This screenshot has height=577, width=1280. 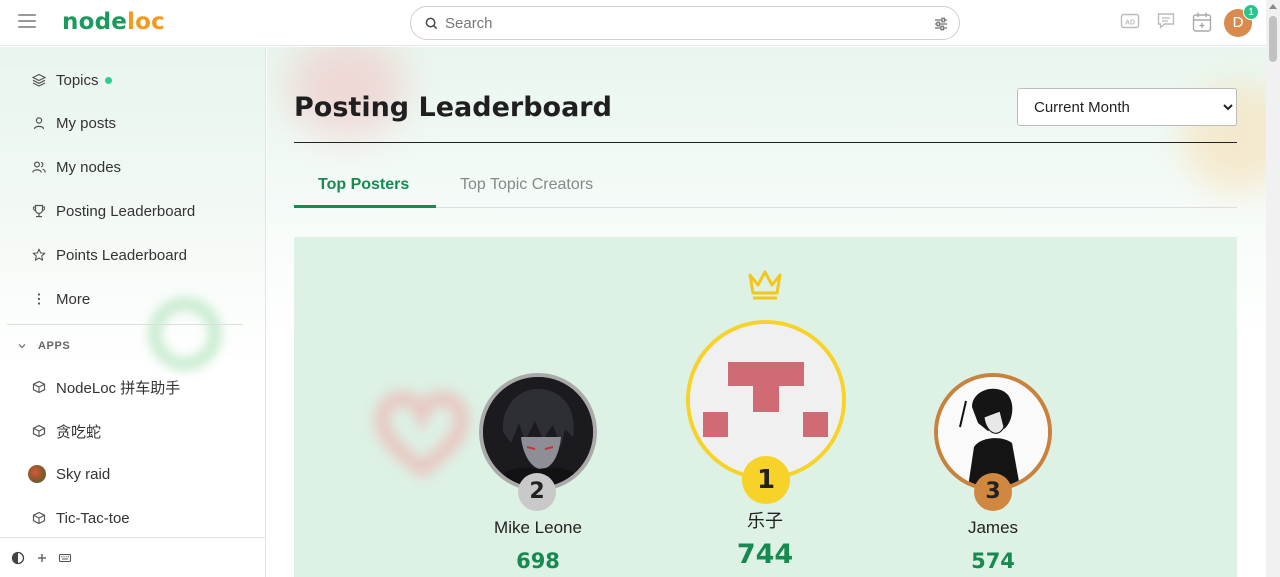 I want to click on chat-icon, so click(x=1166, y=21).